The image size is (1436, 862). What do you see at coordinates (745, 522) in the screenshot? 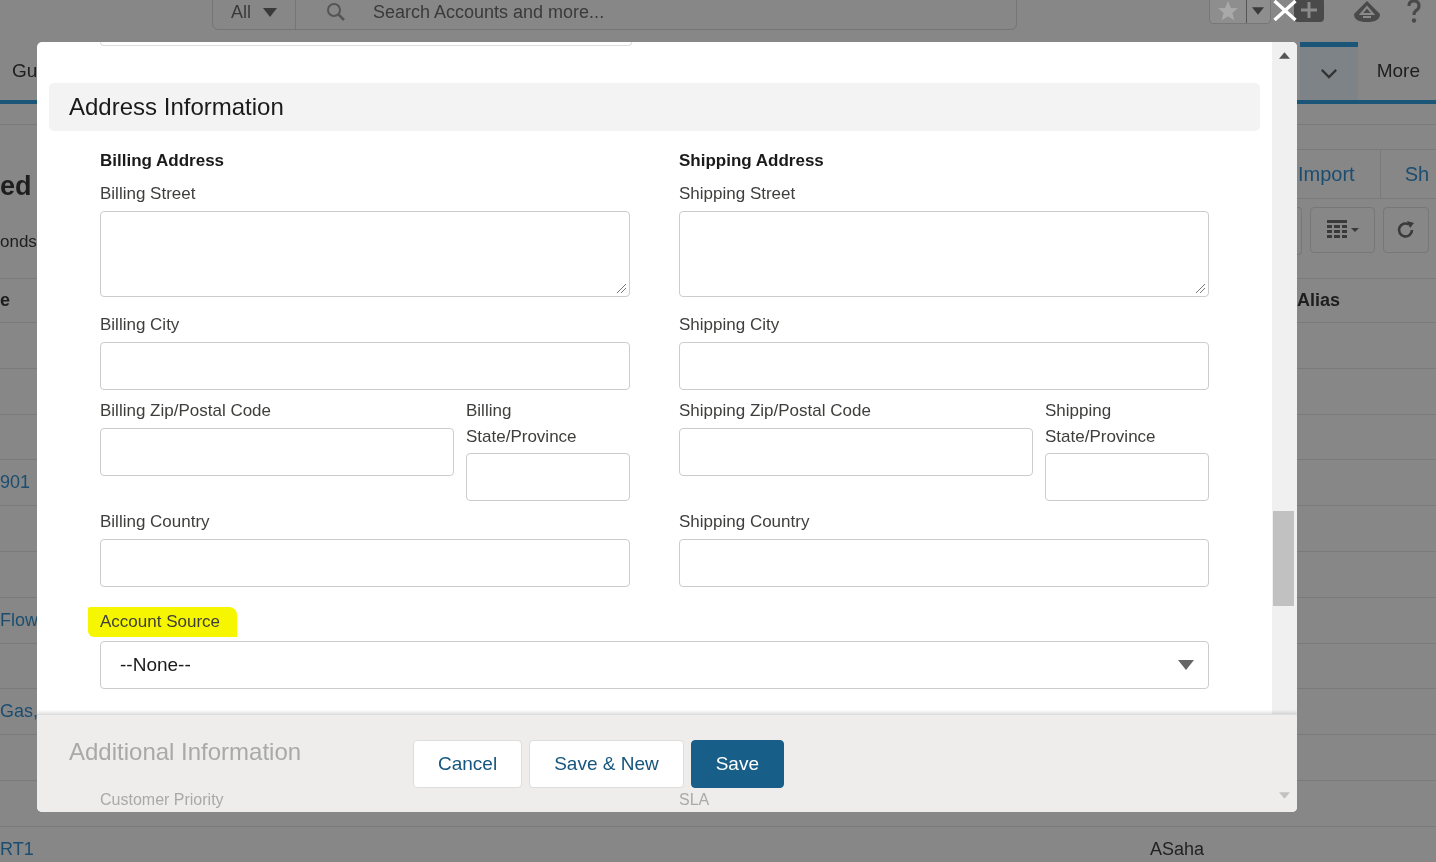
I see `field-label: Shipping Country` at bounding box center [745, 522].